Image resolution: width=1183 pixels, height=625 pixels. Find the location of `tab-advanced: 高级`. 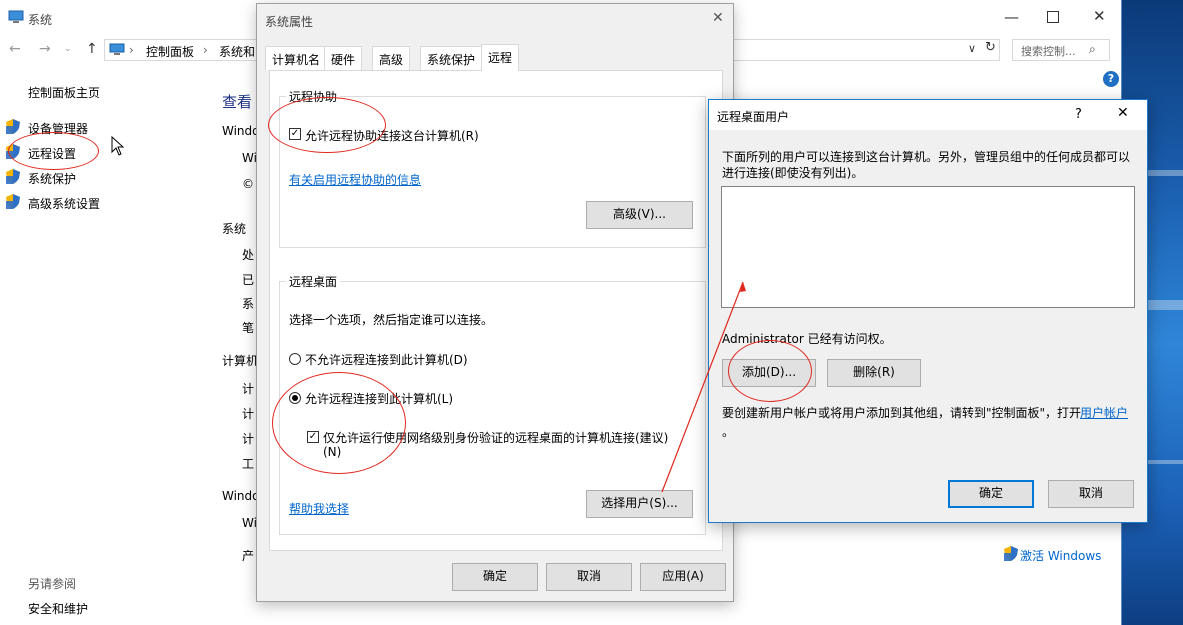

tab-advanced: 高级 is located at coordinates (391, 58).